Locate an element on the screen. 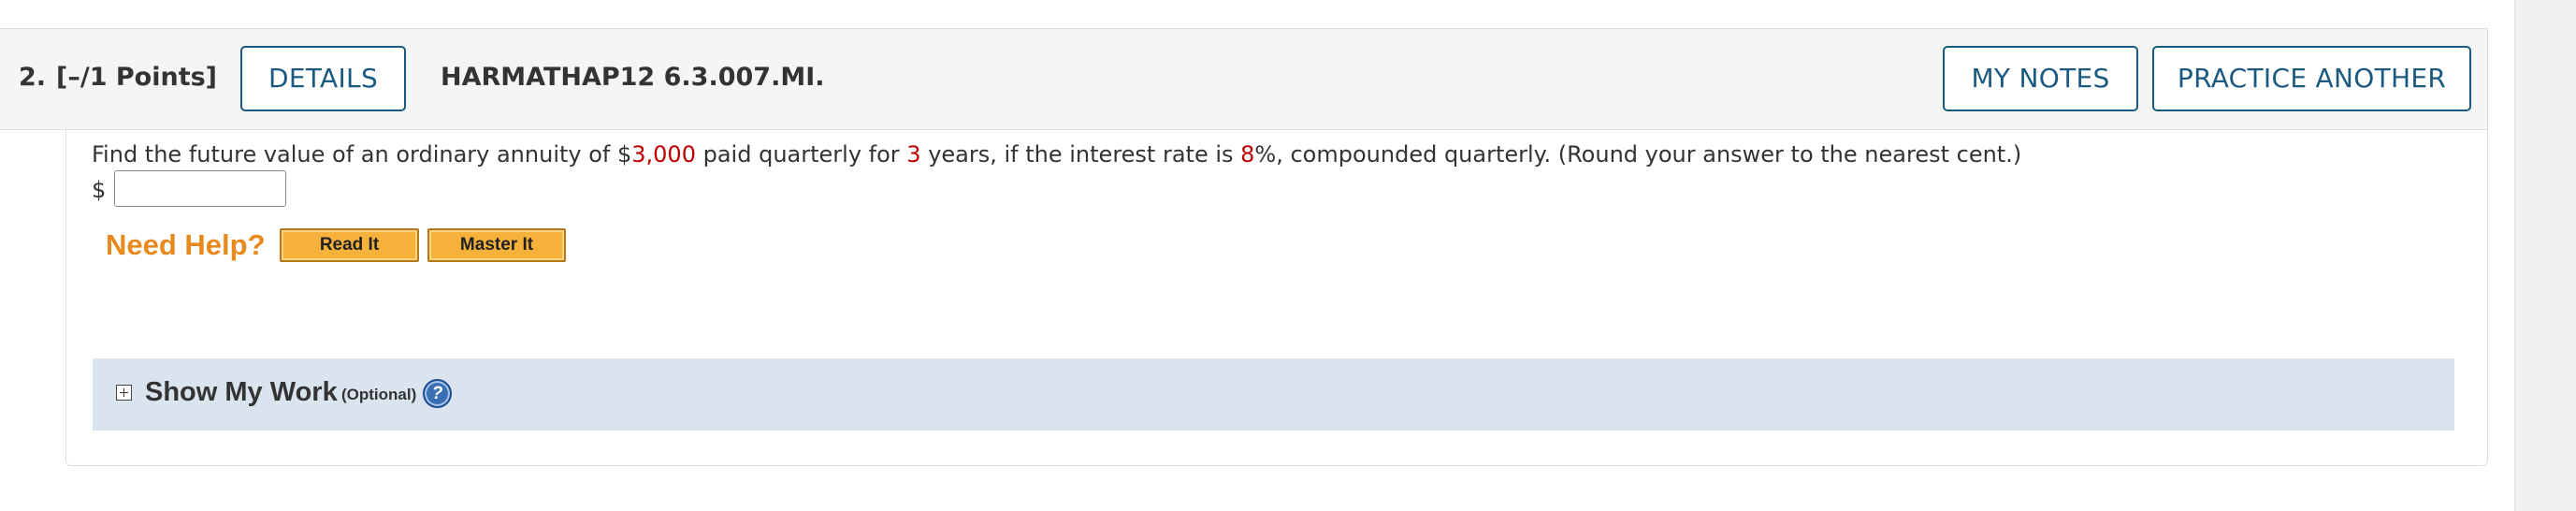 This screenshot has width=2576, height=511. practice-another-button: PRACTICE ANOTHER is located at coordinates (2311, 78).